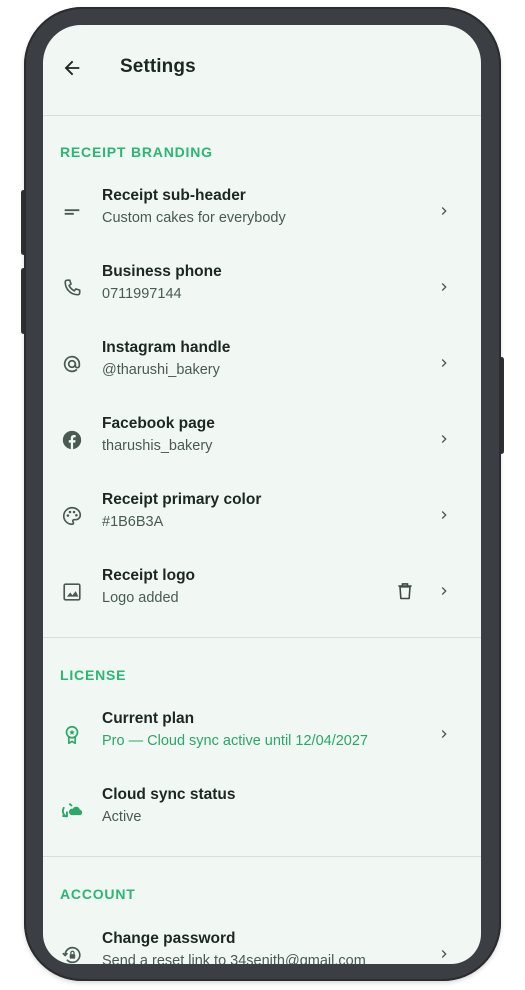 The width and height of the screenshot is (525, 990). I want to click on setting-value: Send a reset link to 34senith@gmail.com, so click(234, 958).